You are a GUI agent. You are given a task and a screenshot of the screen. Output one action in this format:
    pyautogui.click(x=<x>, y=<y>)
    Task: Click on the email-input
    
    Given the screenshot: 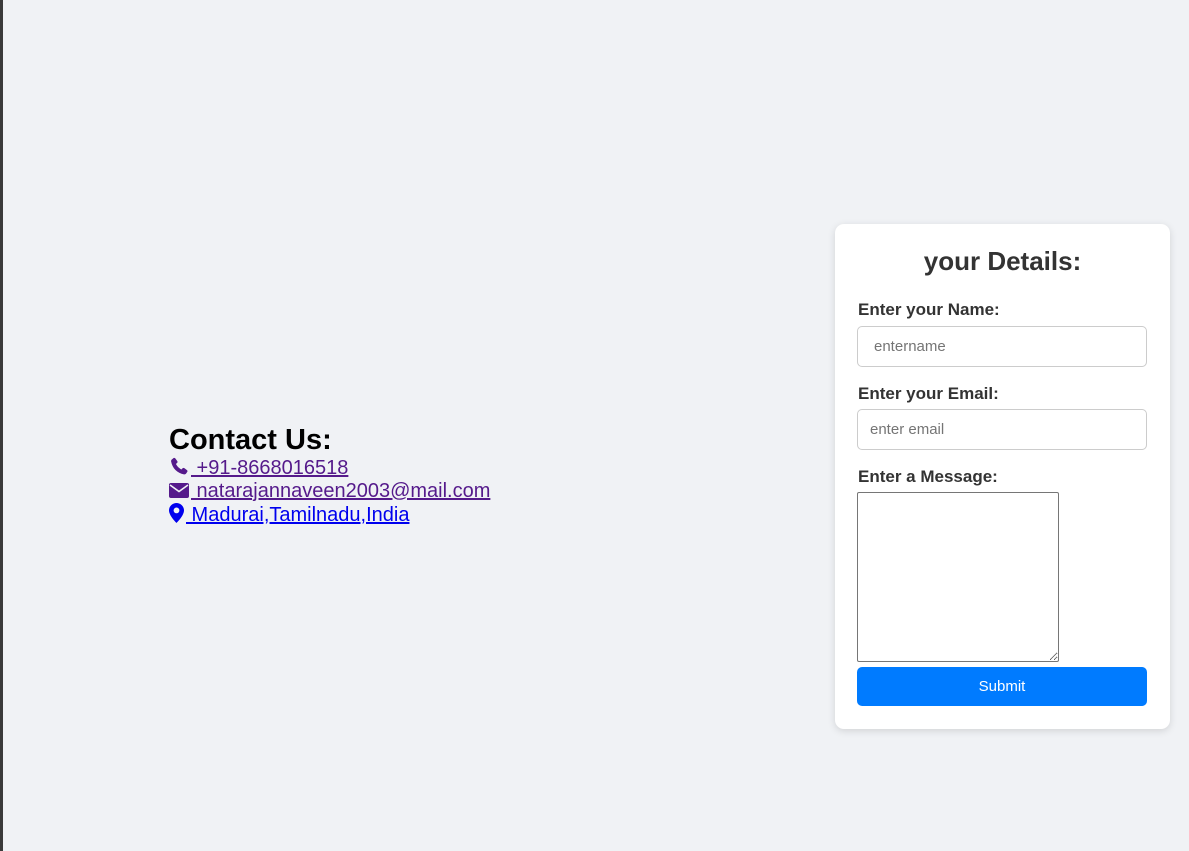 What is the action you would take?
    pyautogui.click(x=1002, y=429)
    